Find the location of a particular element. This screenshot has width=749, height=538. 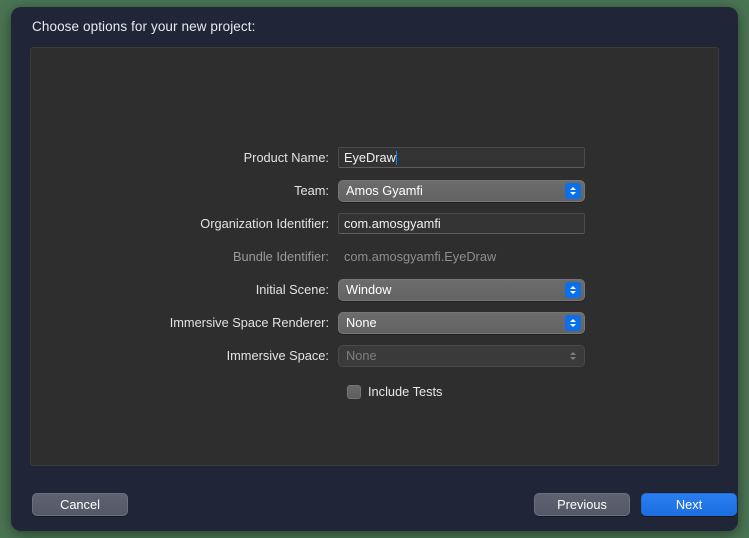

team-select: Amos Gyamfi is located at coordinates (461, 190).